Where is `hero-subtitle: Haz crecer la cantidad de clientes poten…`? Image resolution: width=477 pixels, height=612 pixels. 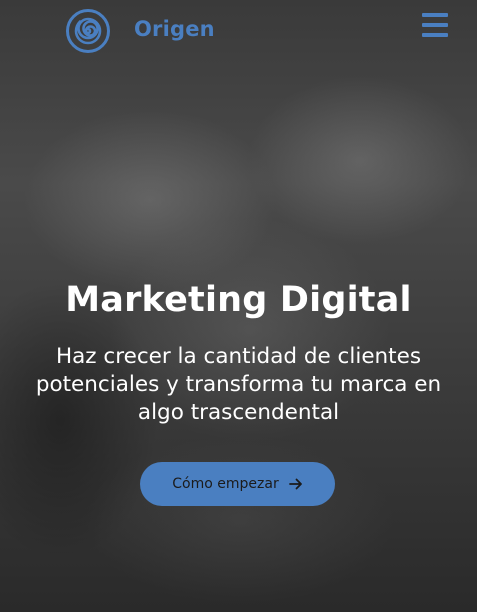
hero-subtitle: Haz crecer la cantidad de clientes poten… is located at coordinates (238, 384).